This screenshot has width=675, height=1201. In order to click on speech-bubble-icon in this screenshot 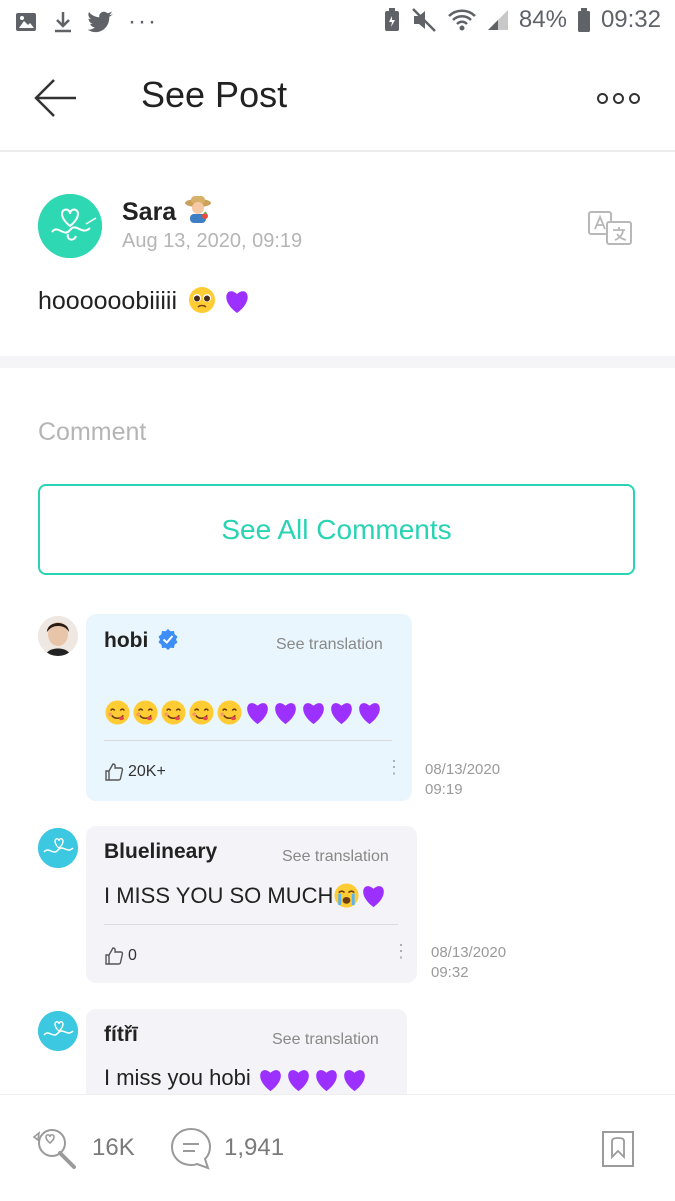, I will do `click(191, 1148)`.